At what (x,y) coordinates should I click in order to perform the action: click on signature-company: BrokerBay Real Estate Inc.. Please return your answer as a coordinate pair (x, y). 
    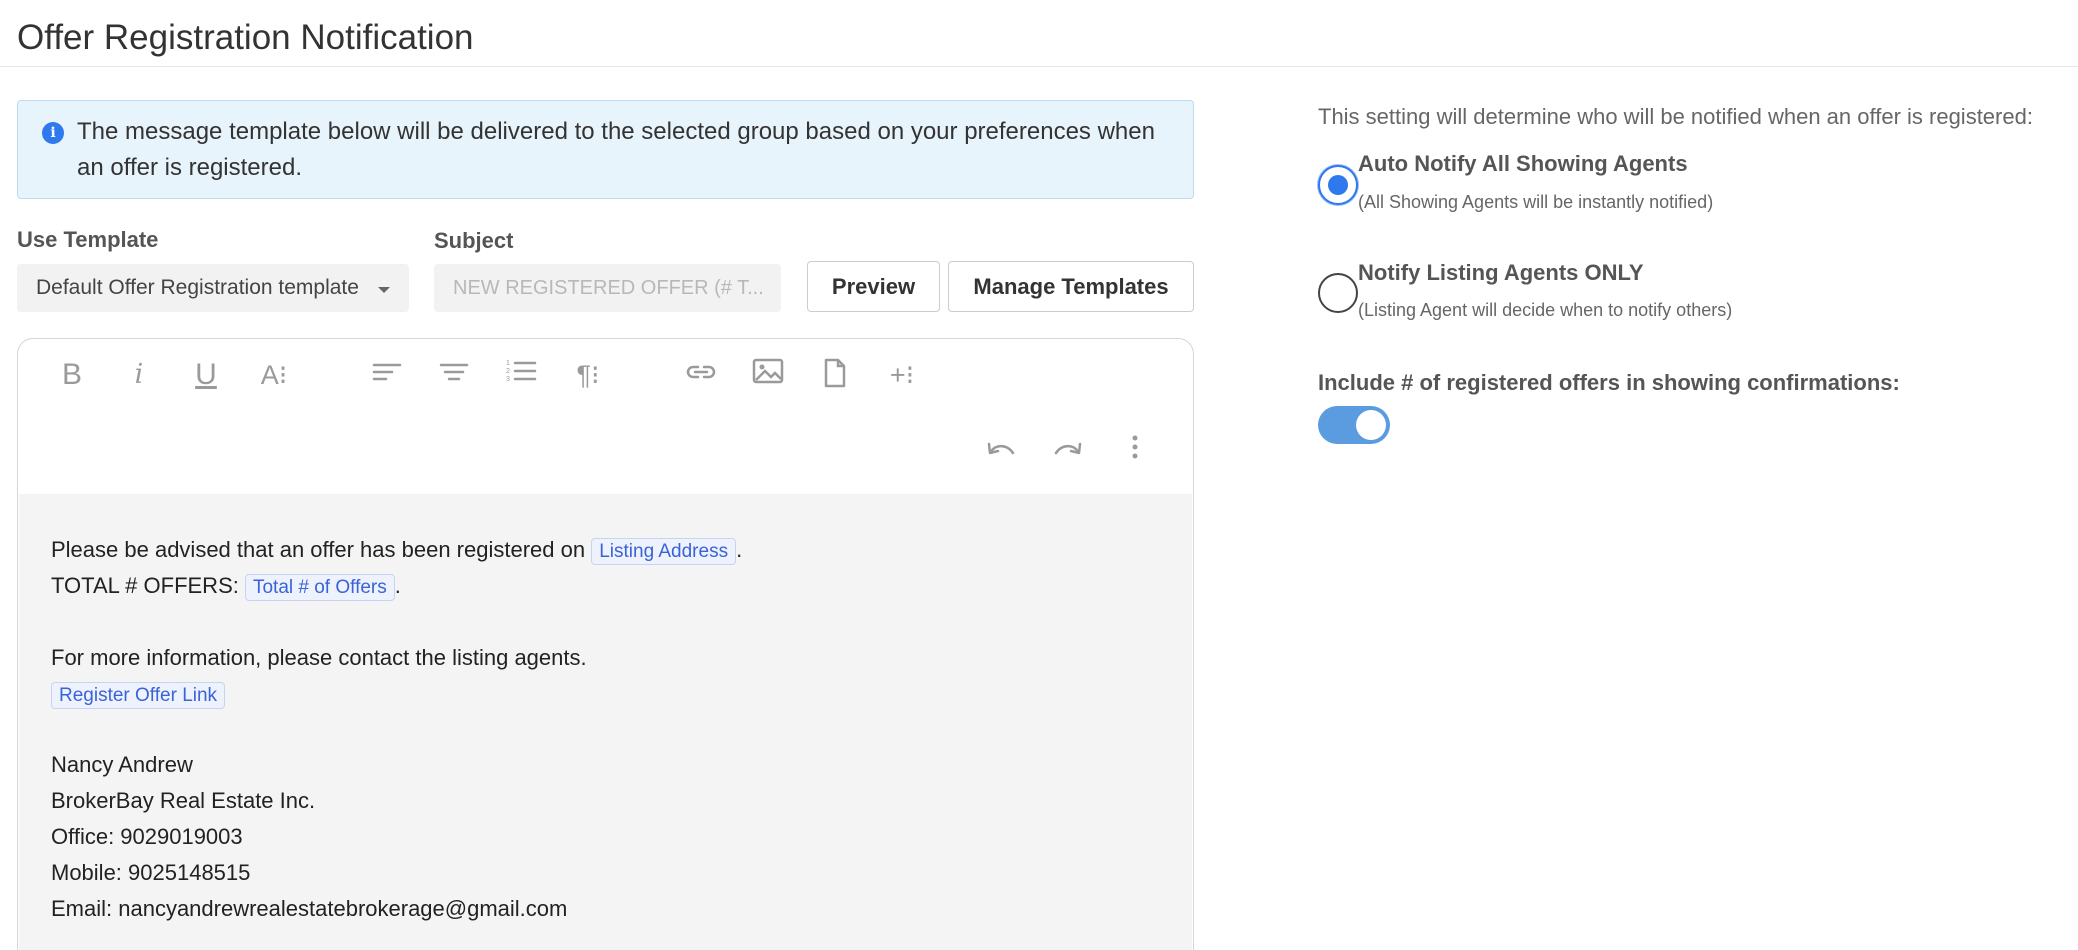
    Looking at the image, I should click on (183, 800).